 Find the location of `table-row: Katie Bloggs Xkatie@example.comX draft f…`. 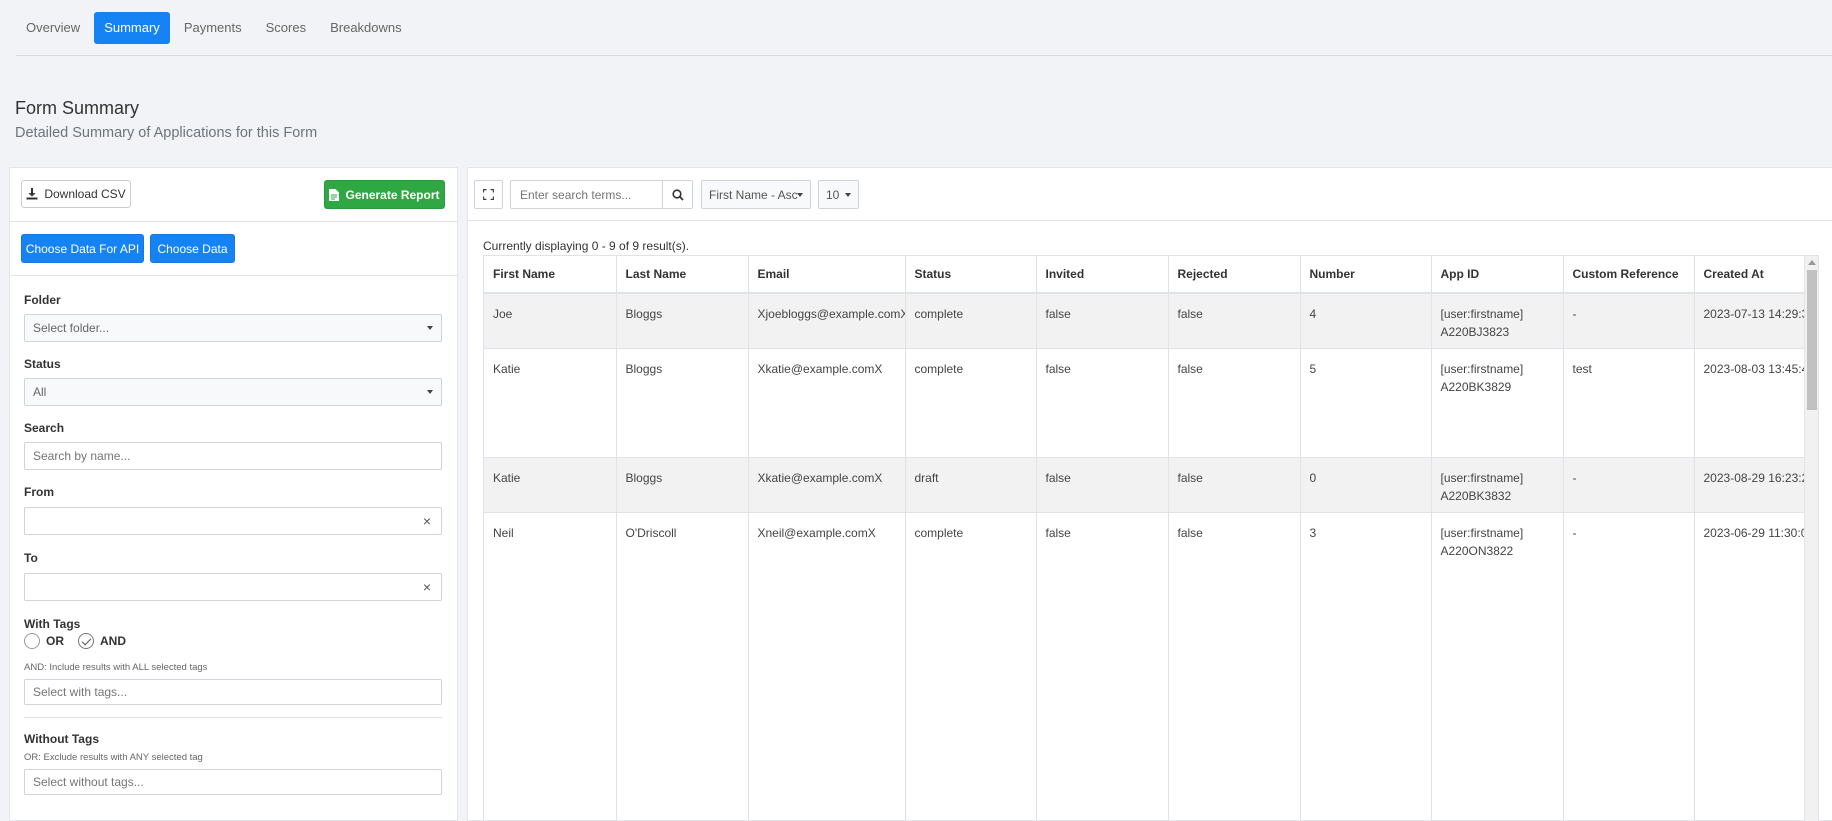

table-row: Katie Bloggs Xkatie@example.comX draft f… is located at coordinates (1144, 485).